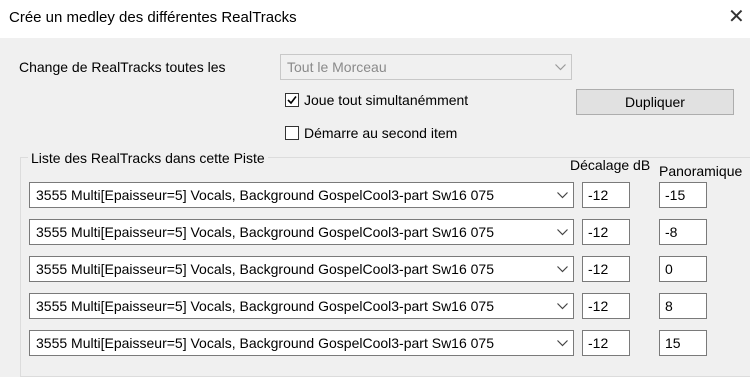 Image resolution: width=750 pixels, height=377 pixels. Describe the element at coordinates (683, 195) in the screenshot. I see `pan-input-1: -15` at that location.